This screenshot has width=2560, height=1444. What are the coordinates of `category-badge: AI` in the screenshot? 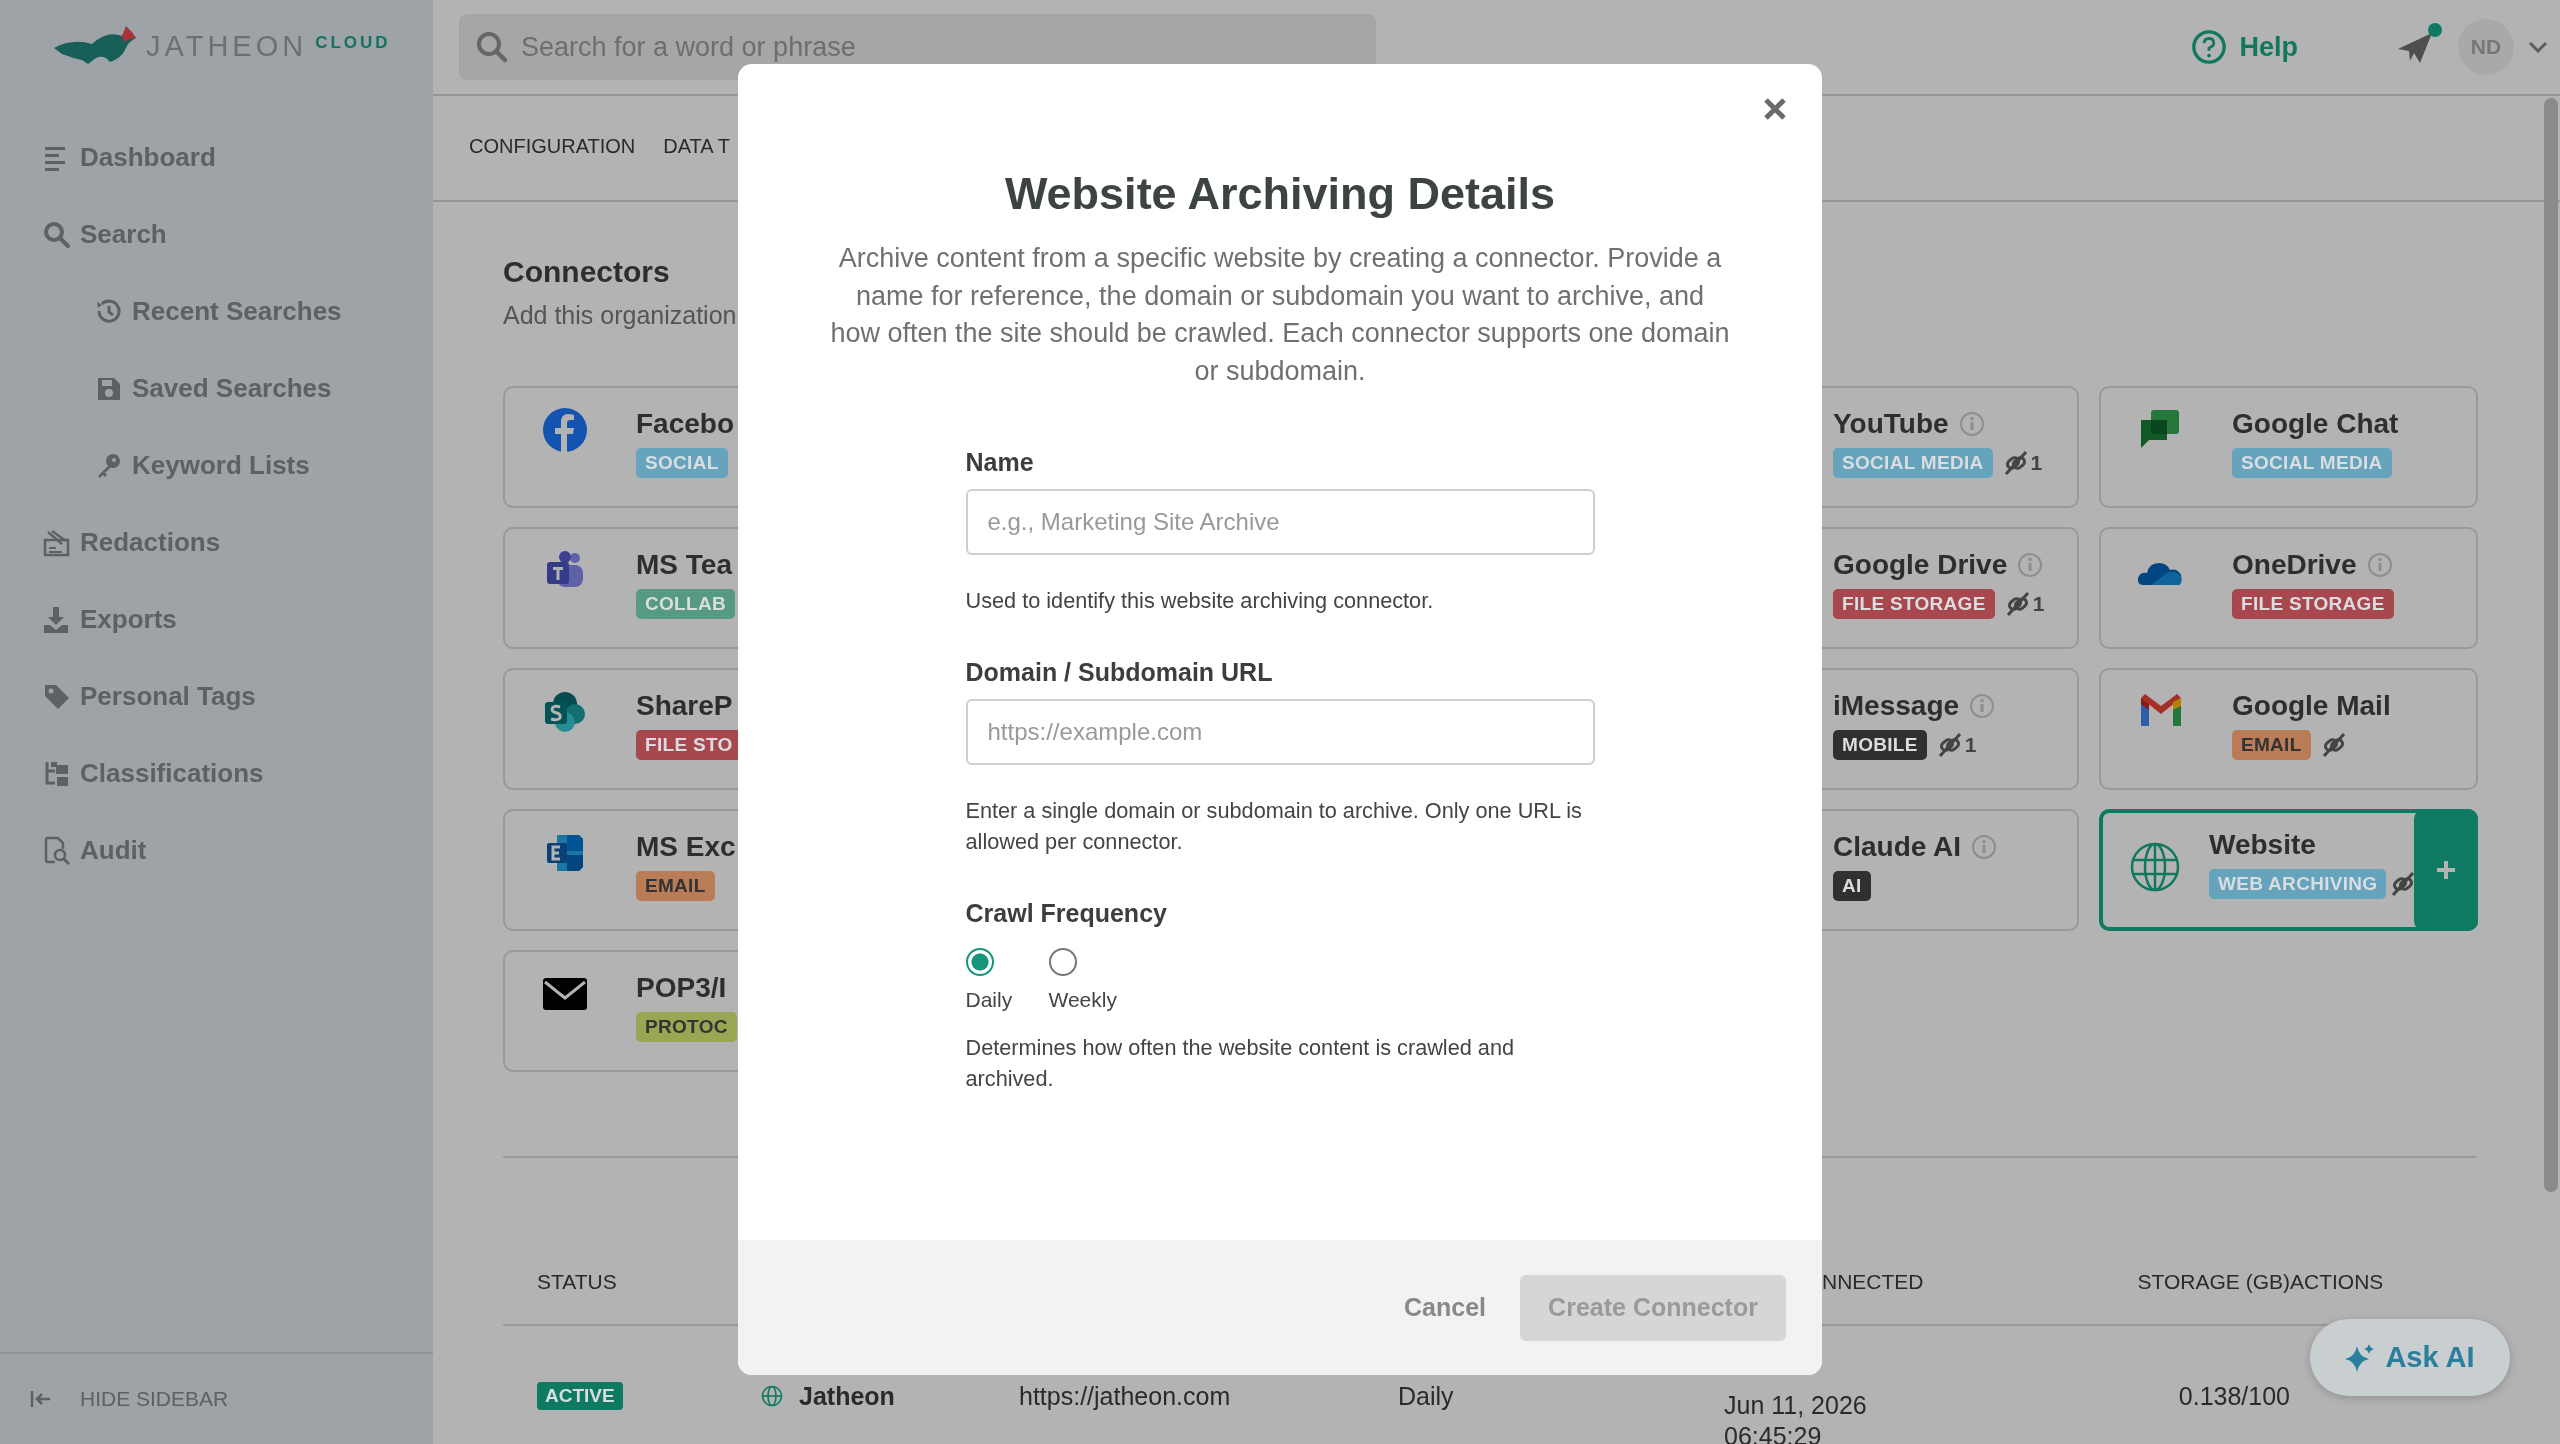 It's located at (1852, 886).